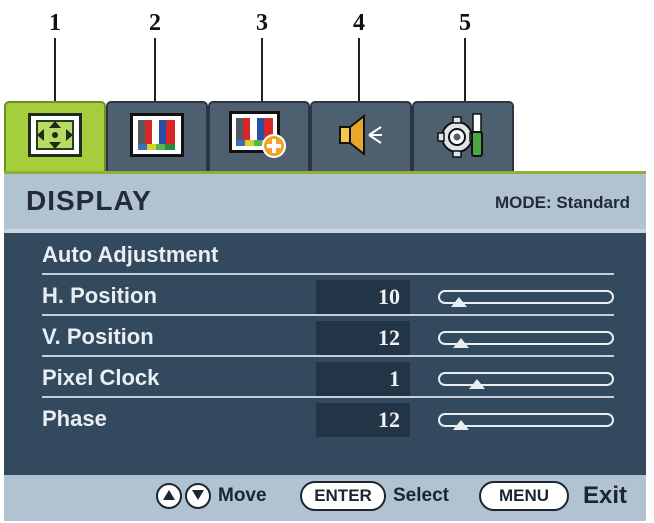  Describe the element at coordinates (99, 296) in the screenshot. I see `menu-item-h-position: H. Position` at that location.